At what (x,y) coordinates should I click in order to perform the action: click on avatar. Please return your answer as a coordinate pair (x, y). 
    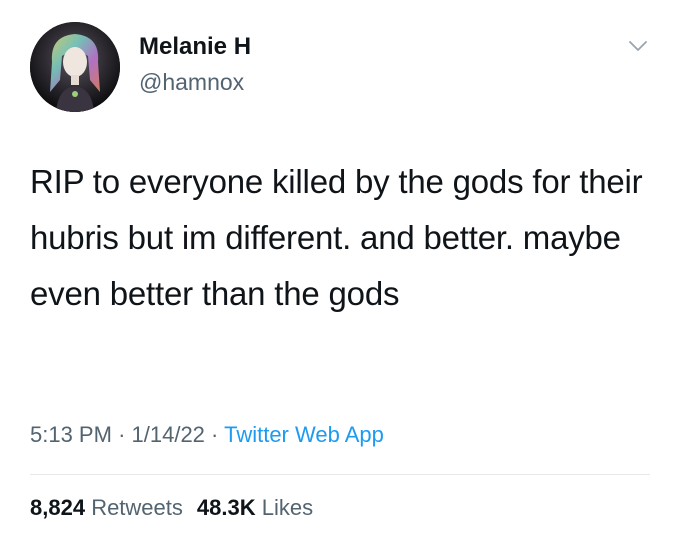
    Looking at the image, I should click on (75, 67).